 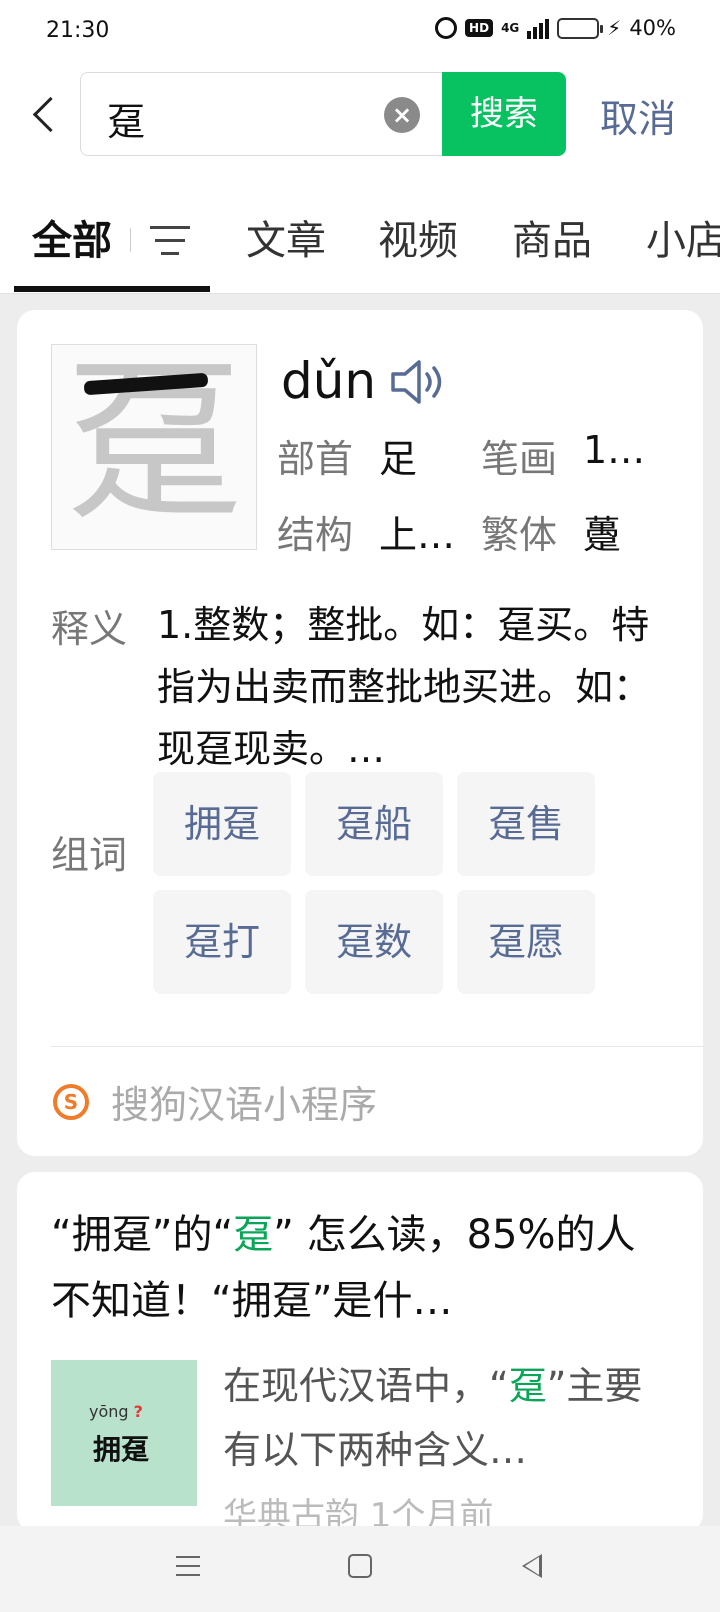 I want to click on signal-icon, so click(x=538, y=28).